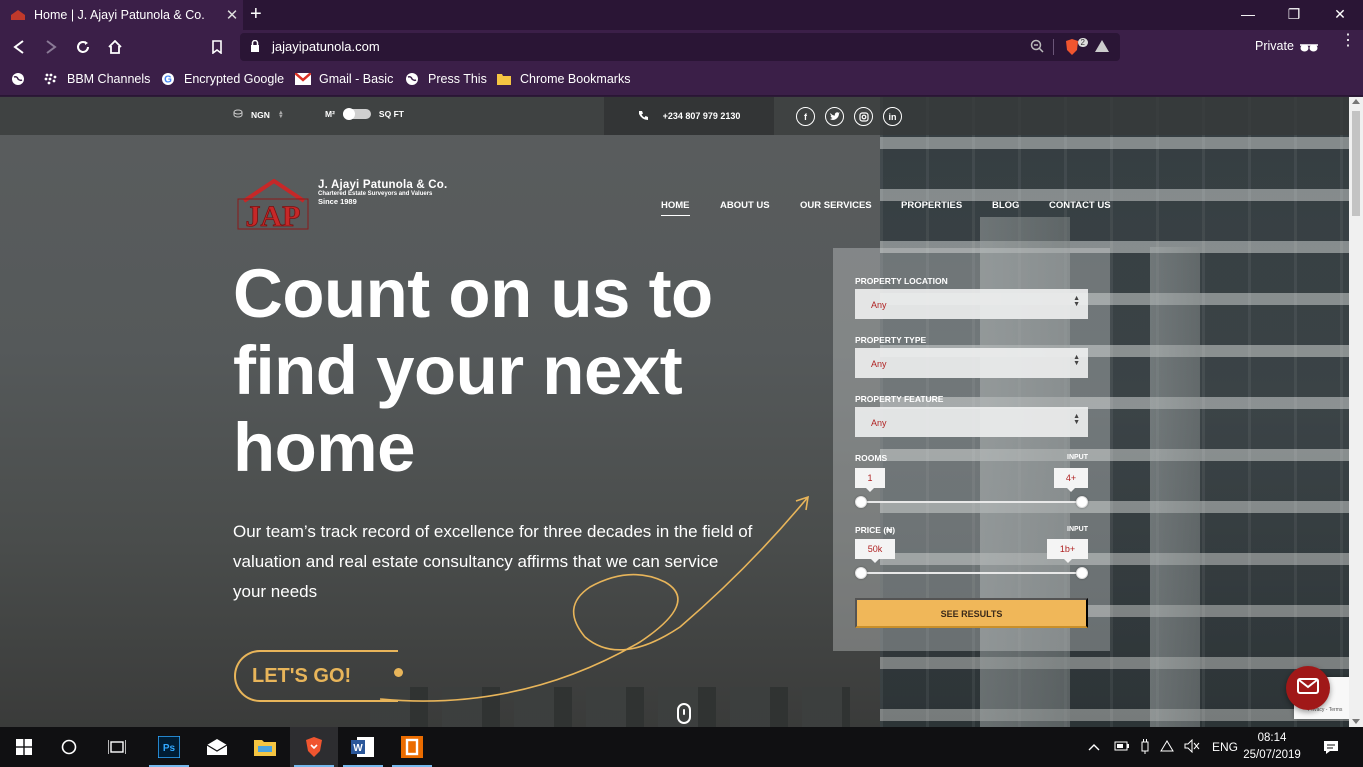 Image resolution: width=1363 pixels, height=767 pixels. What do you see at coordinates (901, 281) in the screenshot?
I see `location-label: PROPERTY LOCATION` at bounding box center [901, 281].